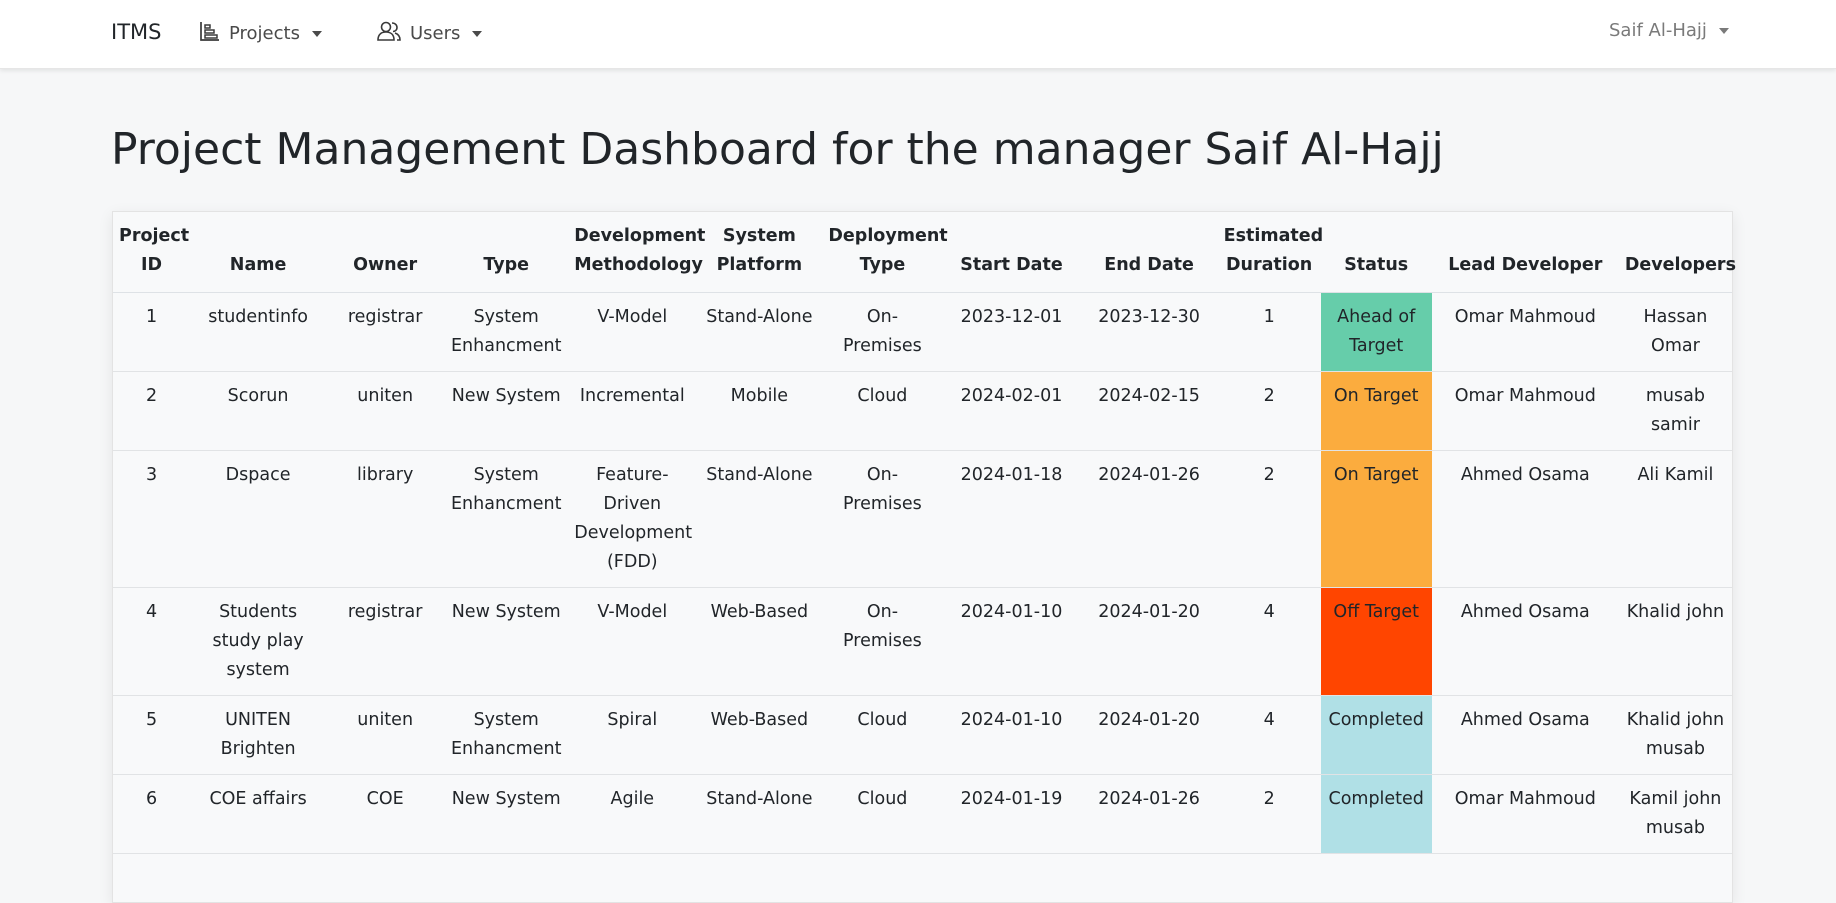 The image size is (1836, 903). I want to click on cell-duration: 1, so click(1269, 317).